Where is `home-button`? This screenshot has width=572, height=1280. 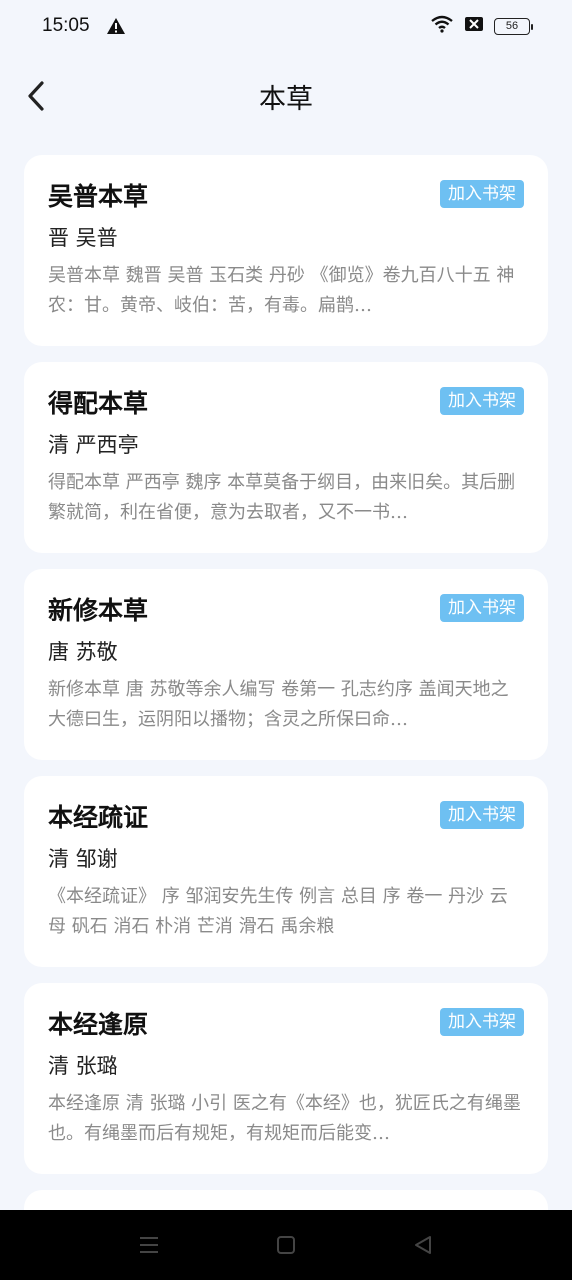 home-button is located at coordinates (286, 1245).